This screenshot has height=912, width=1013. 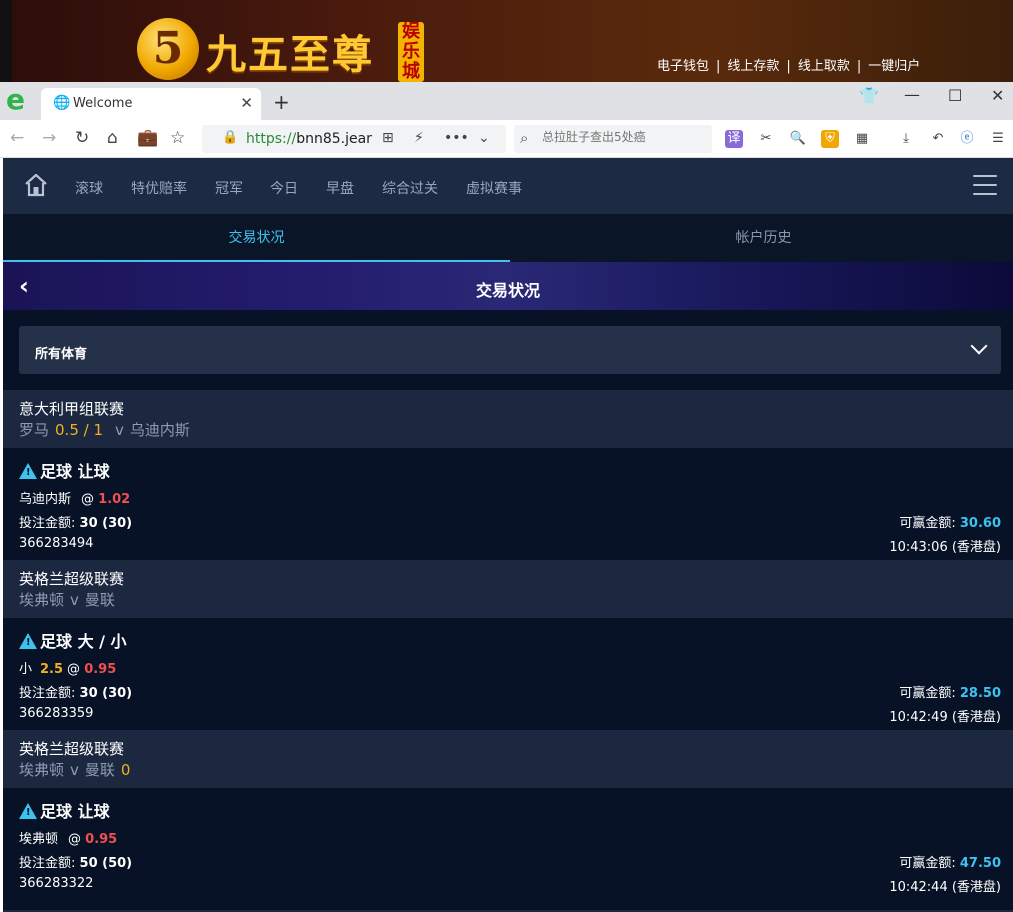 I want to click on sport-filter-select: 所有体育, so click(x=510, y=350).